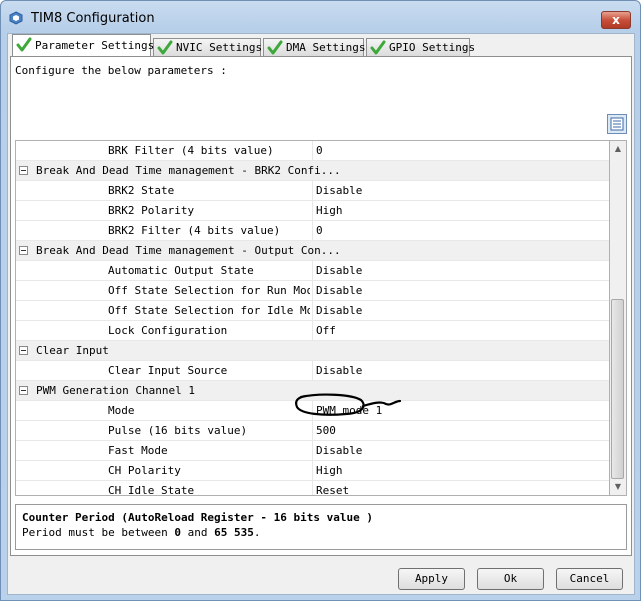 This screenshot has width=641, height=602. What do you see at coordinates (431, 579) in the screenshot?
I see `apply-button: Apply` at bounding box center [431, 579].